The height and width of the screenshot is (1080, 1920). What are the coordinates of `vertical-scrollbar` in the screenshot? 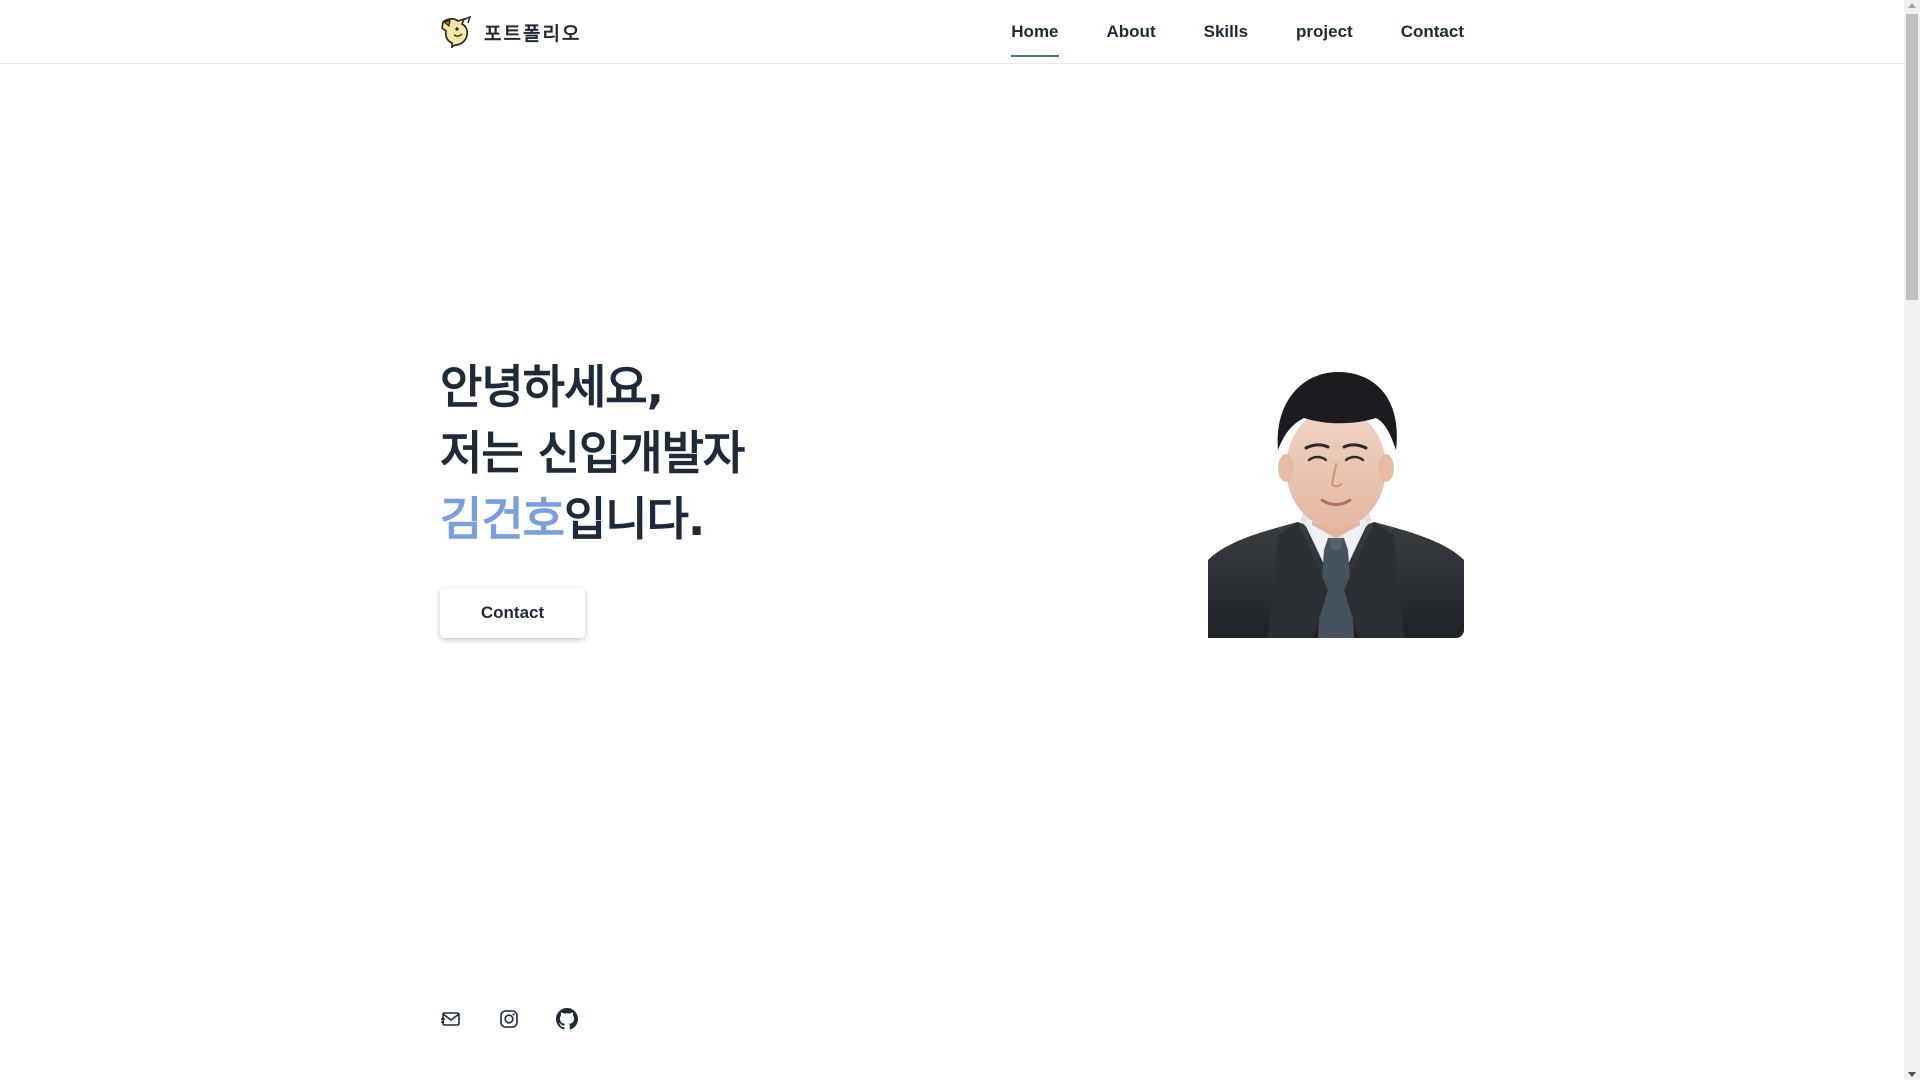 It's located at (1912, 540).